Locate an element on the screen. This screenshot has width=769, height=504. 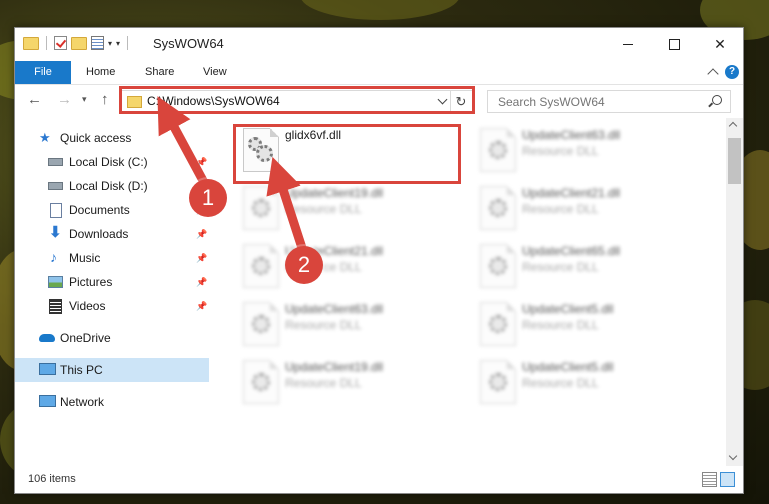
status-bar: 106 items is located at coordinates (379, 479).